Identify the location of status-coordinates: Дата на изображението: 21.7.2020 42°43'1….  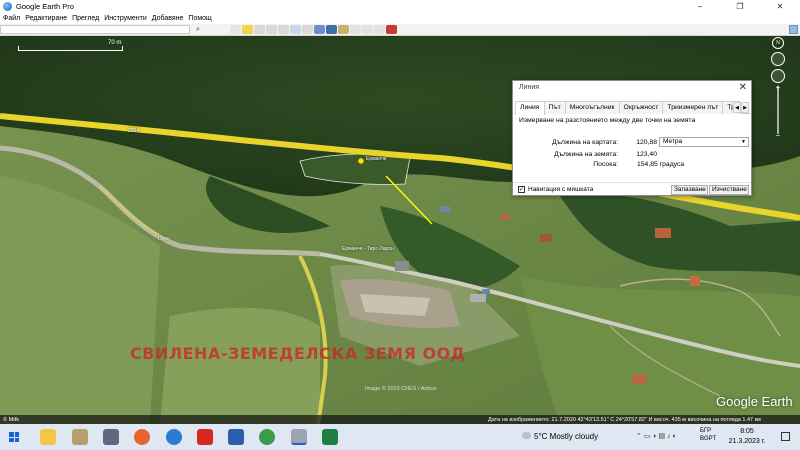
(624, 419).